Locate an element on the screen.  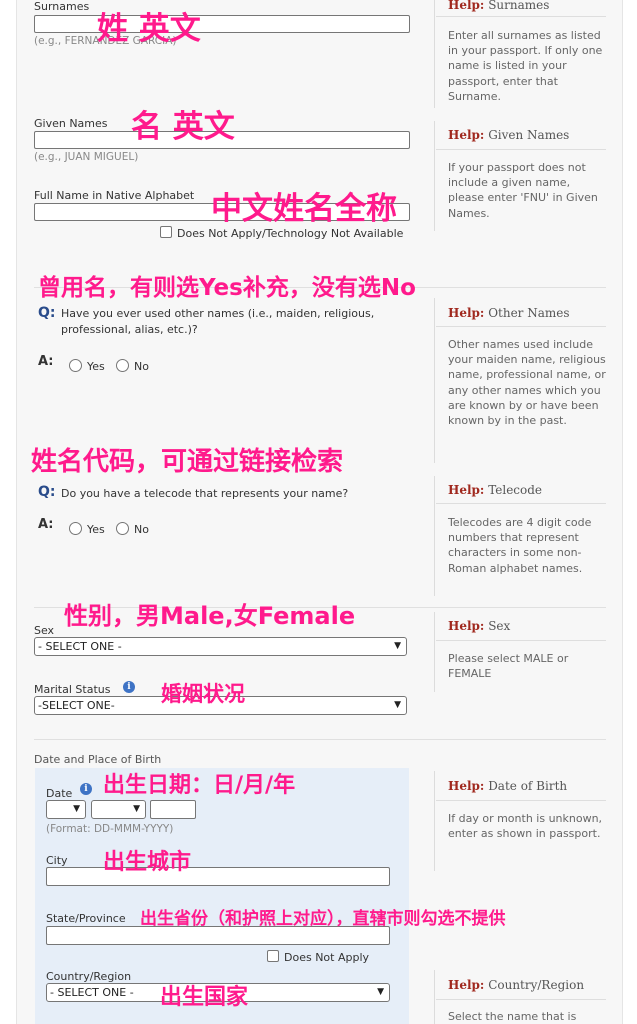
surnames-label: Surnames is located at coordinates (62, 6).